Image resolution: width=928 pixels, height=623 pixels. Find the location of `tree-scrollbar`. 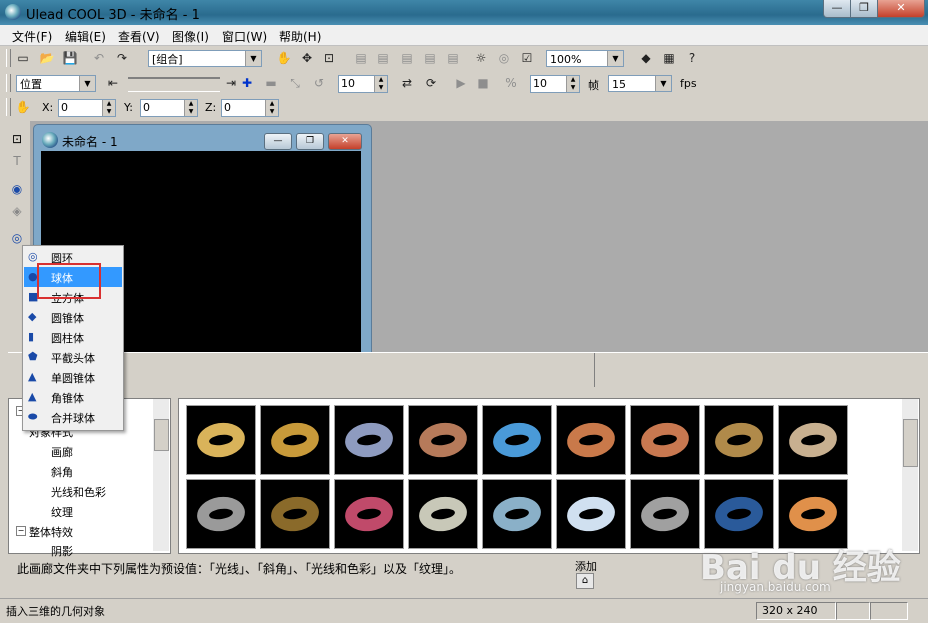

tree-scrollbar is located at coordinates (161, 475).